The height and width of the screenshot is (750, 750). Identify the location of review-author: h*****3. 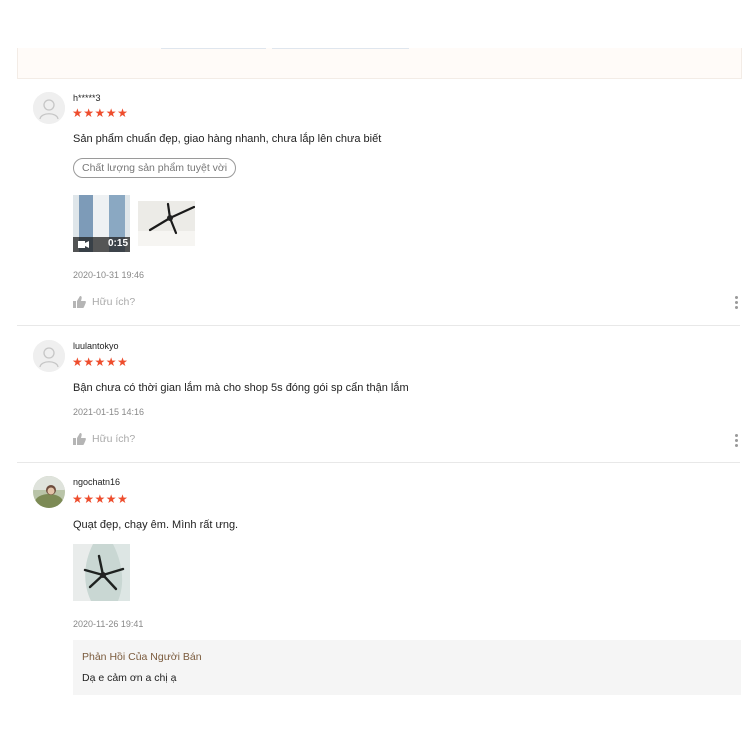
(87, 98).